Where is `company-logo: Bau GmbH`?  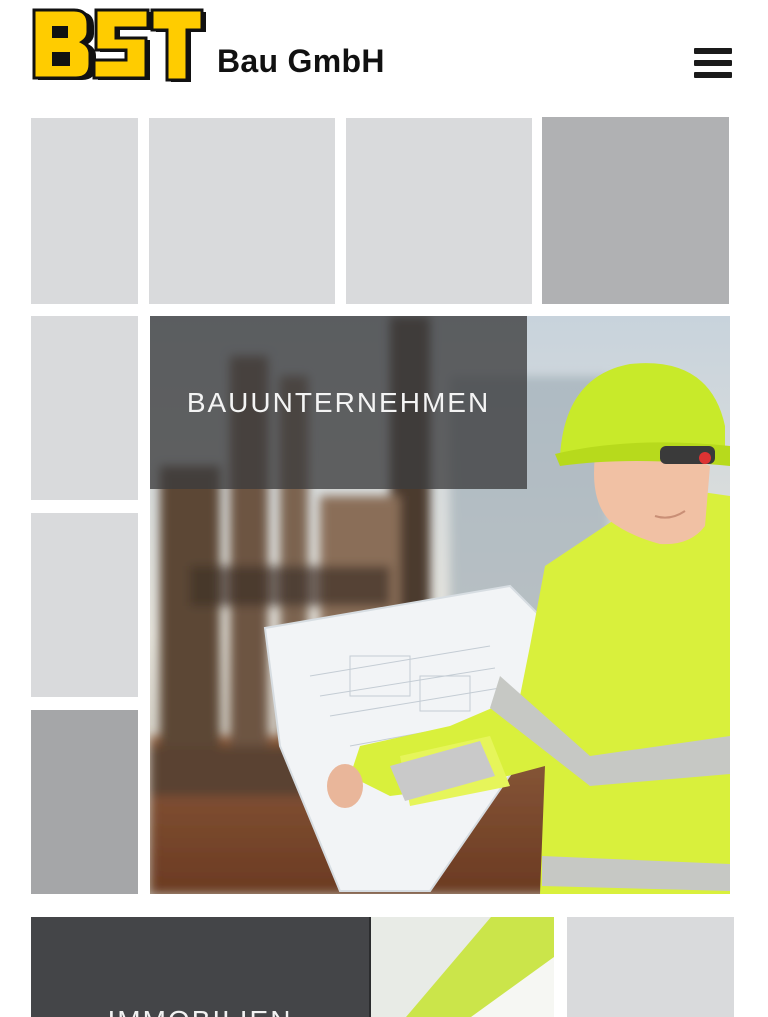 company-logo: Bau GmbH is located at coordinates (210, 47).